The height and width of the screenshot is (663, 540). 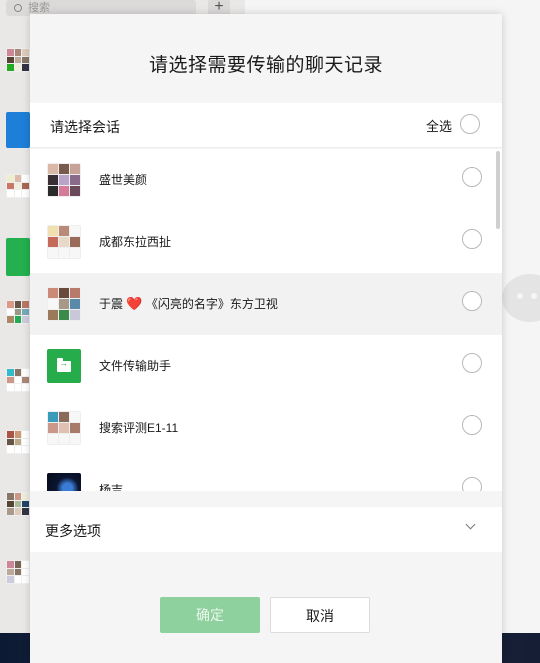 I want to click on select-conversation-label: 请选择会话, so click(x=85, y=127).